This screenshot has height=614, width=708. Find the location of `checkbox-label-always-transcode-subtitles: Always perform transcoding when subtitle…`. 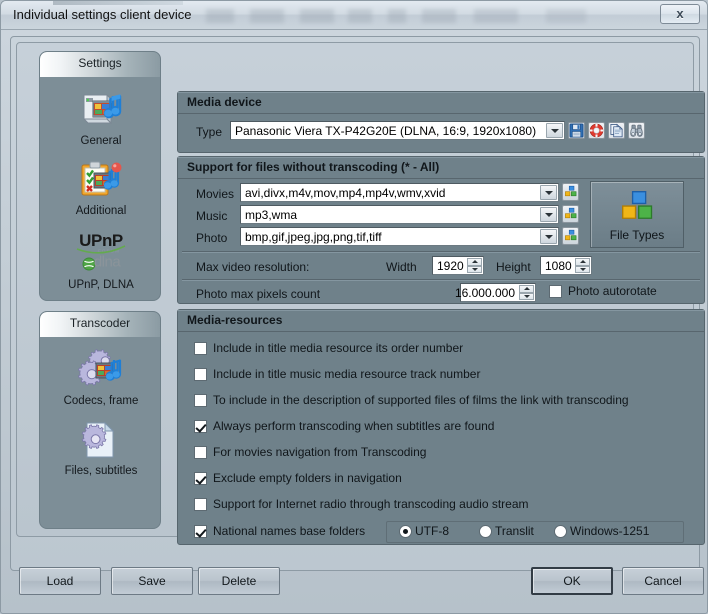

checkbox-label-always-transcode-subtitles: Always perform transcoding when subtitle… is located at coordinates (354, 426).